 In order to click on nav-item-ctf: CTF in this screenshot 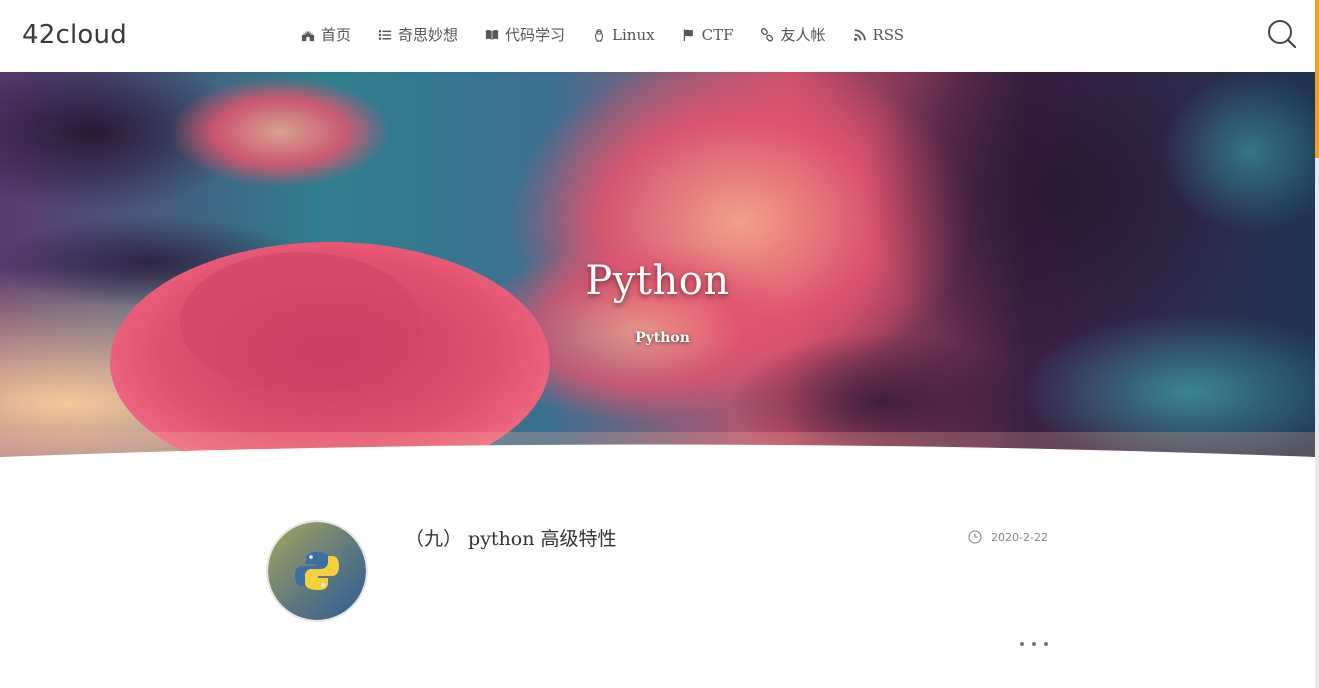, I will do `click(707, 34)`.